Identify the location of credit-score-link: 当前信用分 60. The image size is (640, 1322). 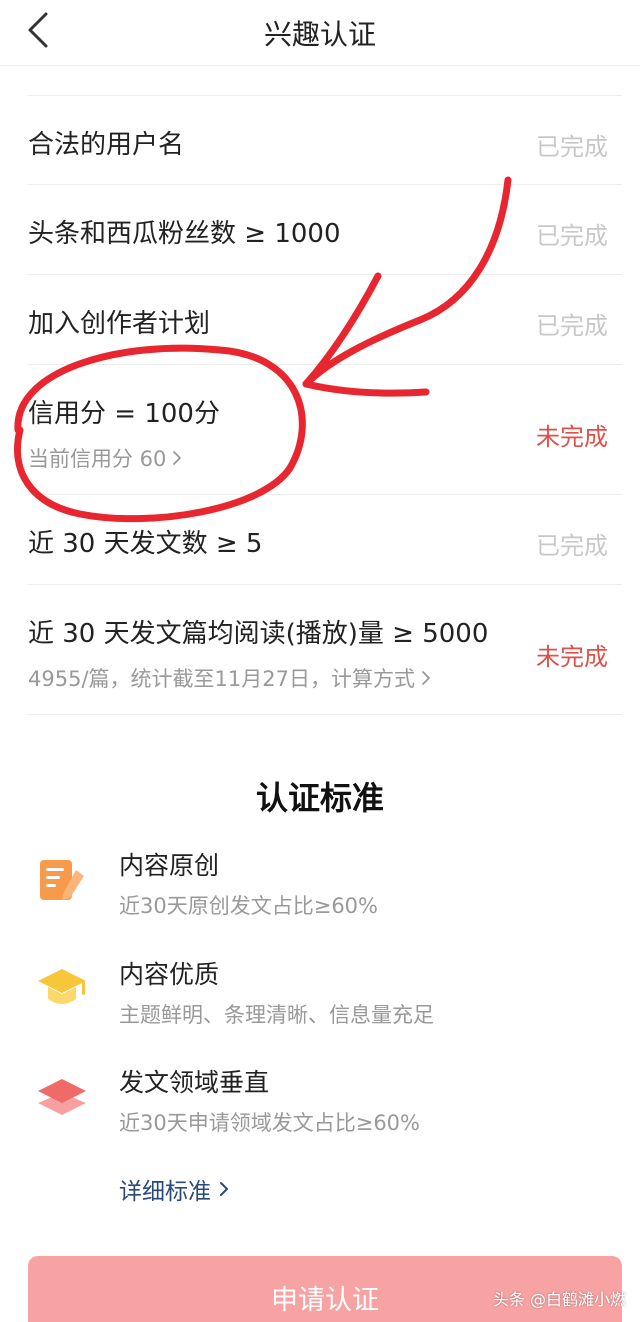
(105, 458).